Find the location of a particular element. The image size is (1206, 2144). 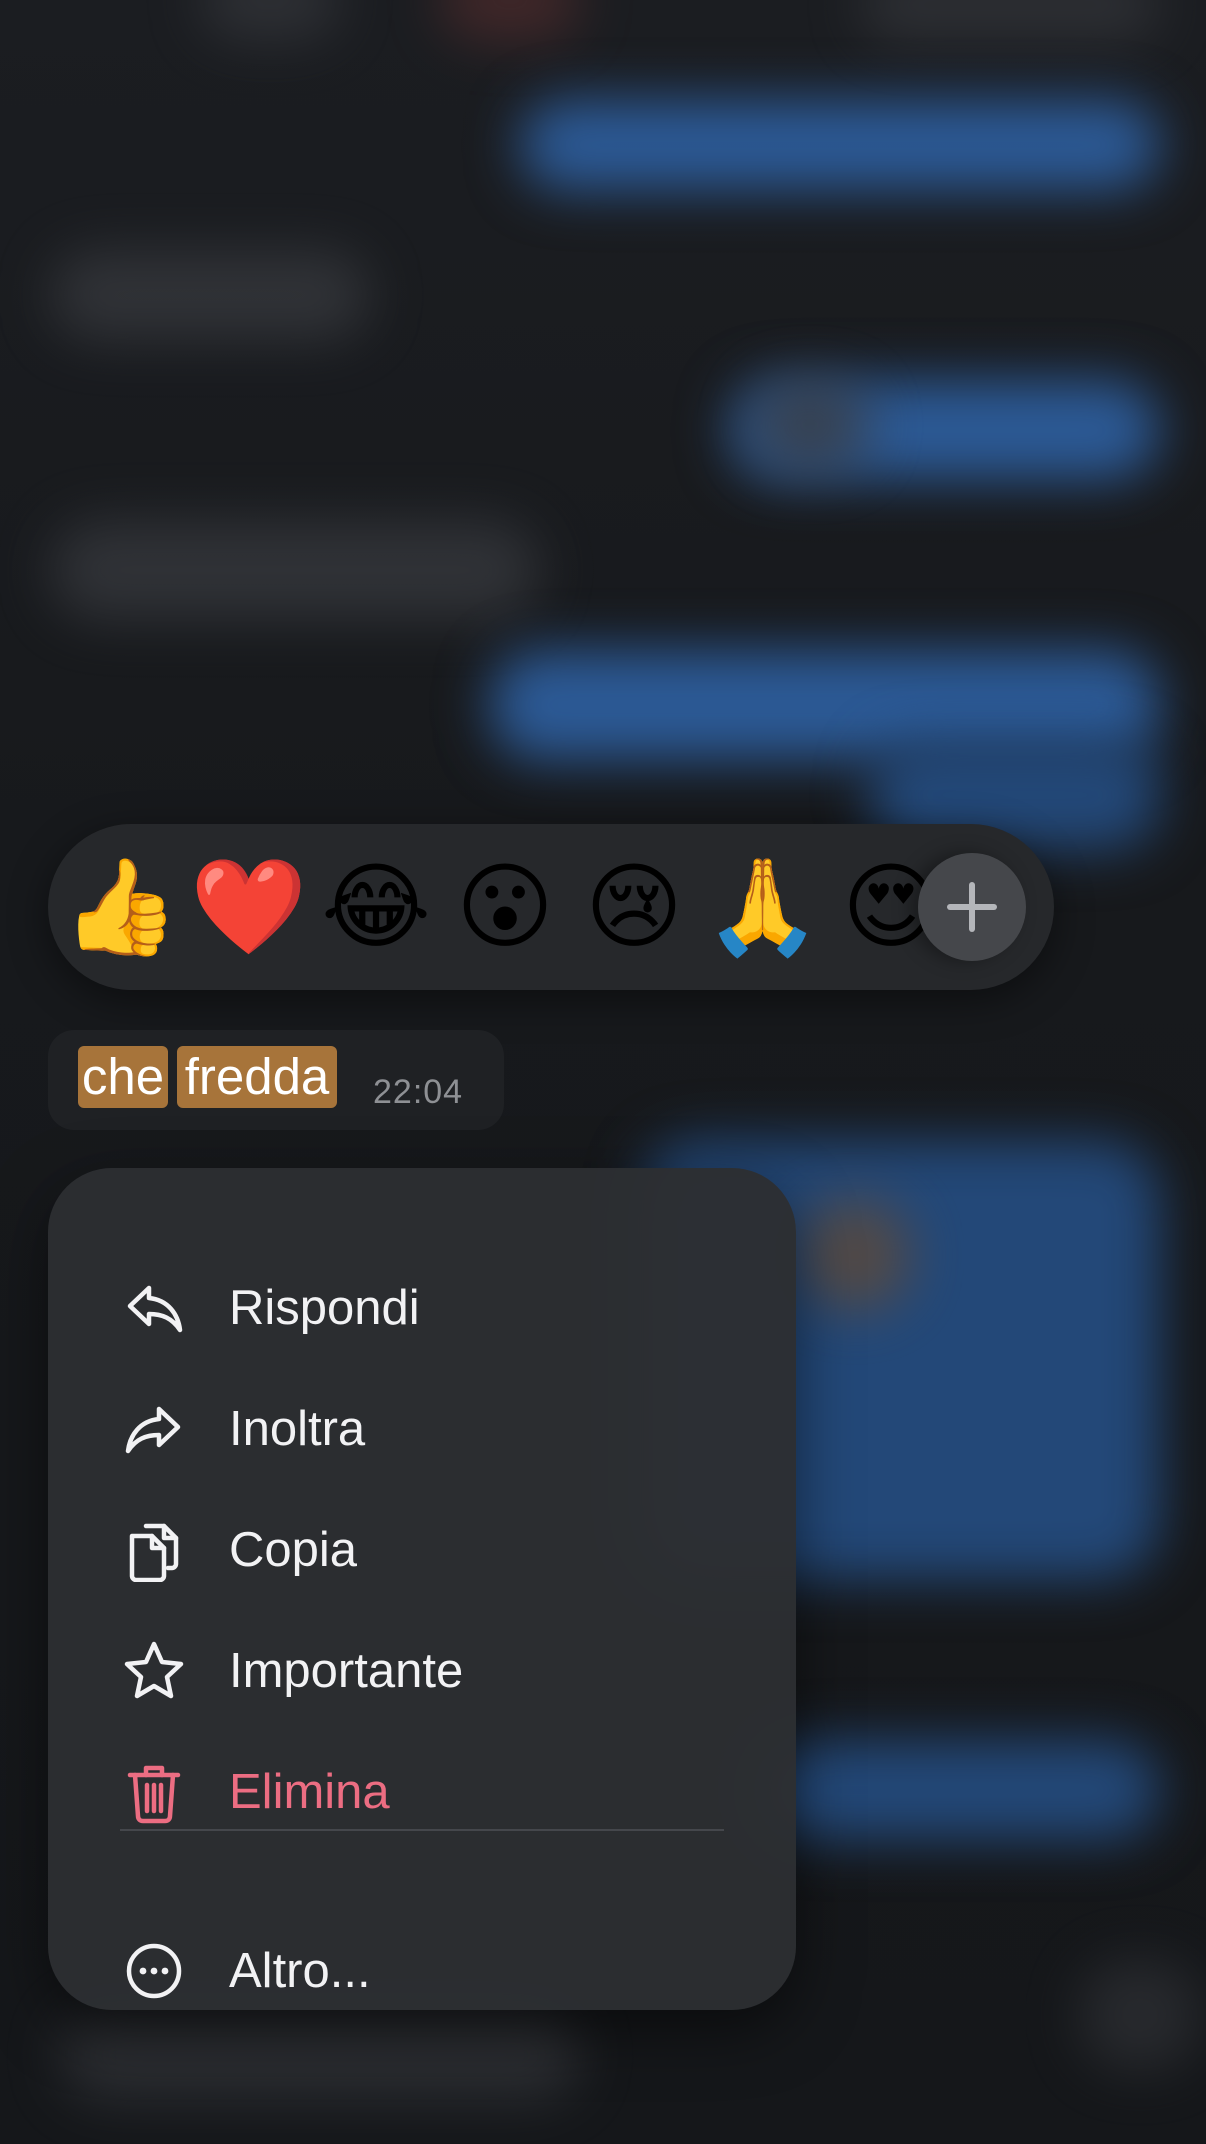

menu-item-label: Rispondi is located at coordinates (324, 1308).